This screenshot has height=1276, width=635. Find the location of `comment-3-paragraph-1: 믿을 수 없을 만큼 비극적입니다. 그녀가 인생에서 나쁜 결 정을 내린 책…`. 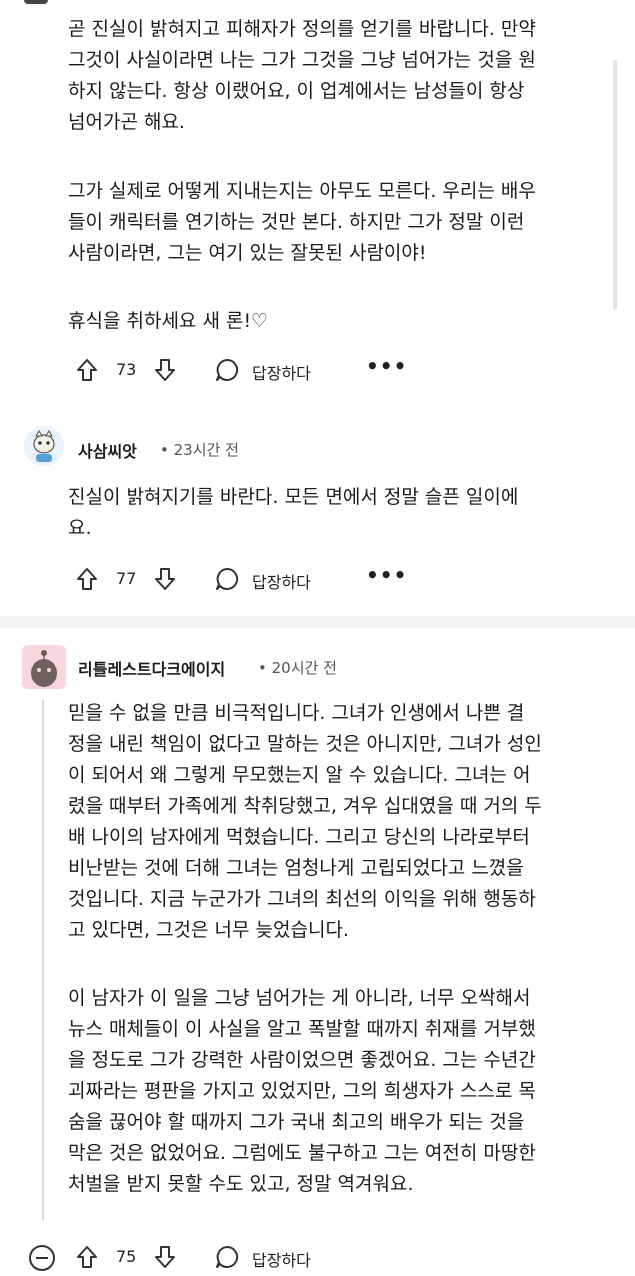

comment-3-paragraph-1: 믿을 수 없을 만큼 비극적입니다. 그녀가 인생에서 나쁜 결 정을 내린 책… is located at coordinates (305, 821).